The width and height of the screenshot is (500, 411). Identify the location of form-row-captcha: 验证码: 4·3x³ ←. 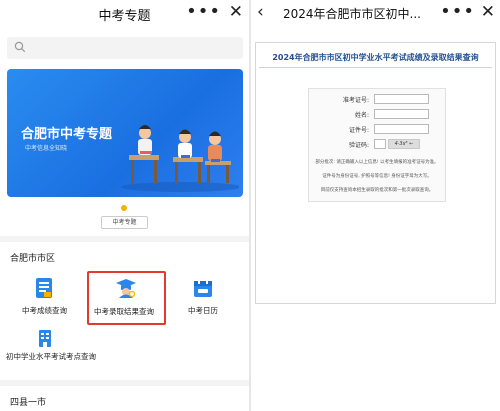
(378, 144).